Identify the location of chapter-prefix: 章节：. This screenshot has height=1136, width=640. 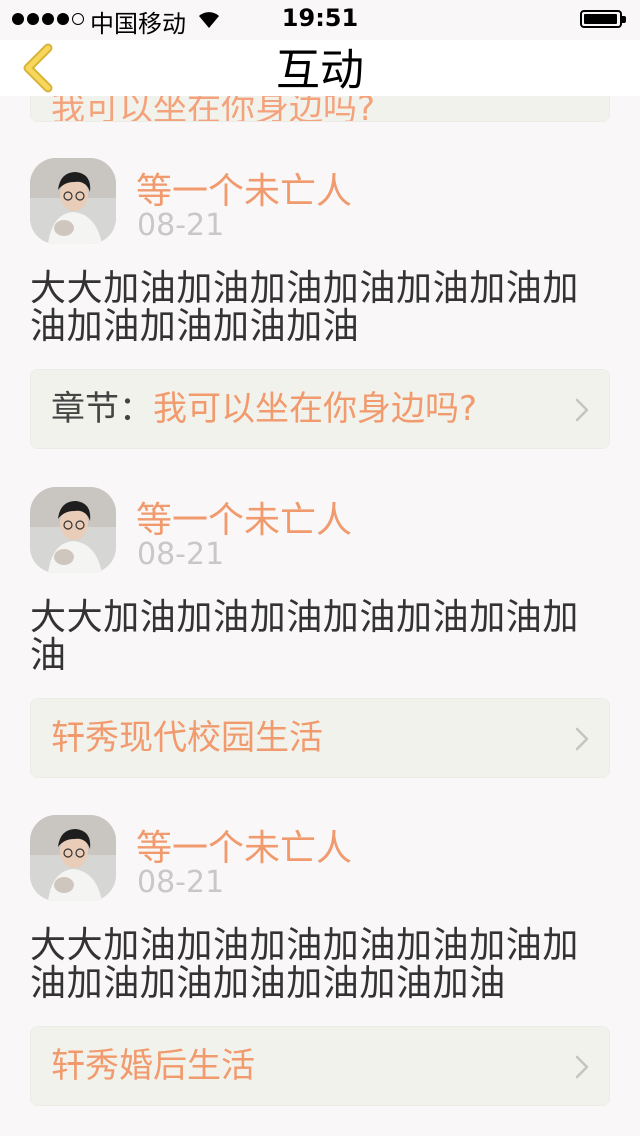
(102, 409).